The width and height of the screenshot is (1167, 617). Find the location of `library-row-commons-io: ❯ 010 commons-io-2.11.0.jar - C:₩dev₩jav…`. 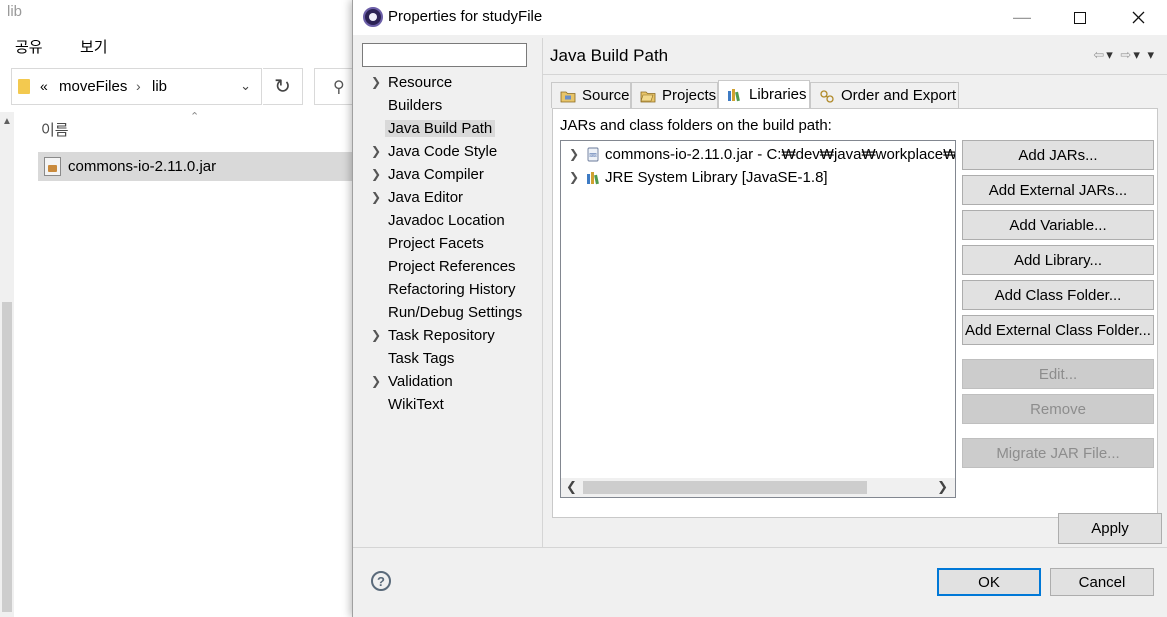

library-row-commons-io: ❯ 010 commons-io-2.11.0.jar - C:₩dev₩jav… is located at coordinates (758, 154).